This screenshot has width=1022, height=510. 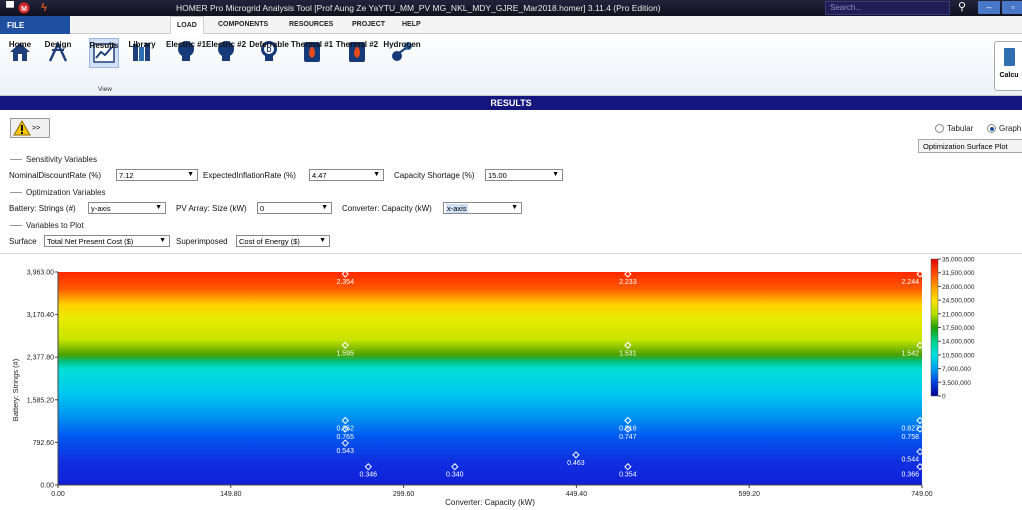 I want to click on home-button: Home, so click(x=20, y=52).